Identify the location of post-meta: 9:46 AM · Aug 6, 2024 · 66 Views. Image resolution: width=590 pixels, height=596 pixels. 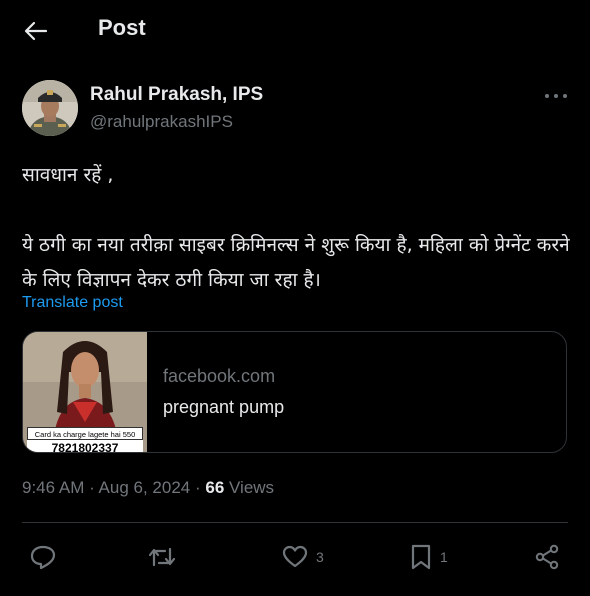
(148, 488).